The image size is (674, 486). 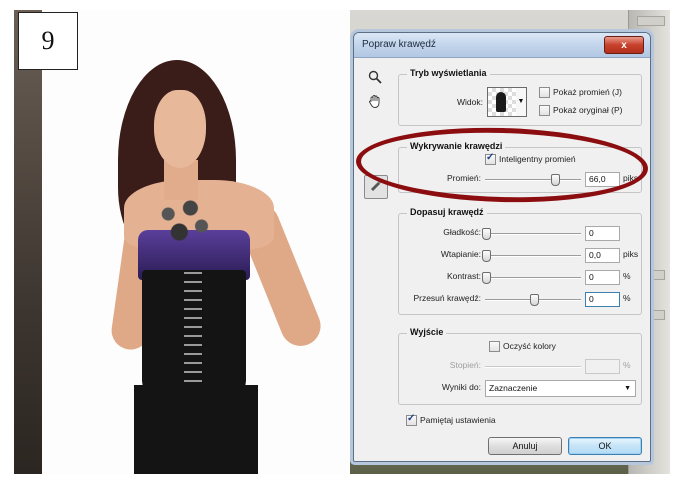 I want to click on shift-edge-slider, so click(x=533, y=300).